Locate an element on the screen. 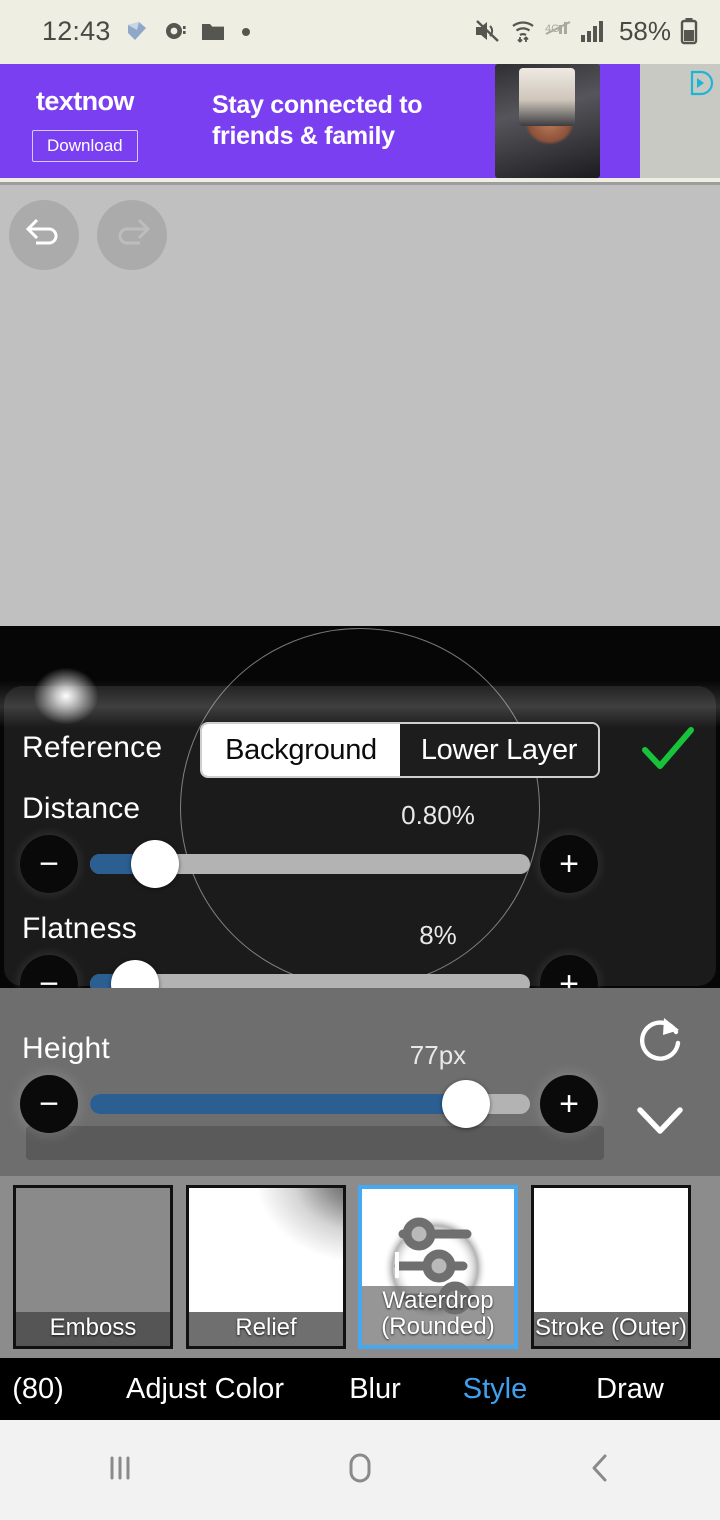 Image resolution: width=720 pixels, height=1520 pixels. recents-button is located at coordinates (120, 1470).